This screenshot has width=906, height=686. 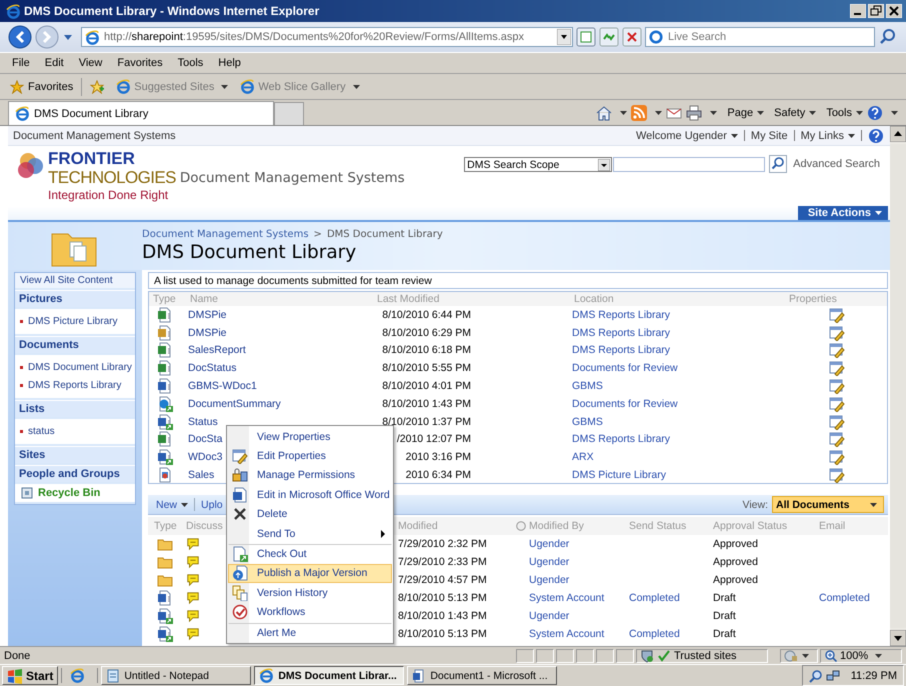 What do you see at coordinates (689, 164) in the screenshot?
I see `search-field` at bounding box center [689, 164].